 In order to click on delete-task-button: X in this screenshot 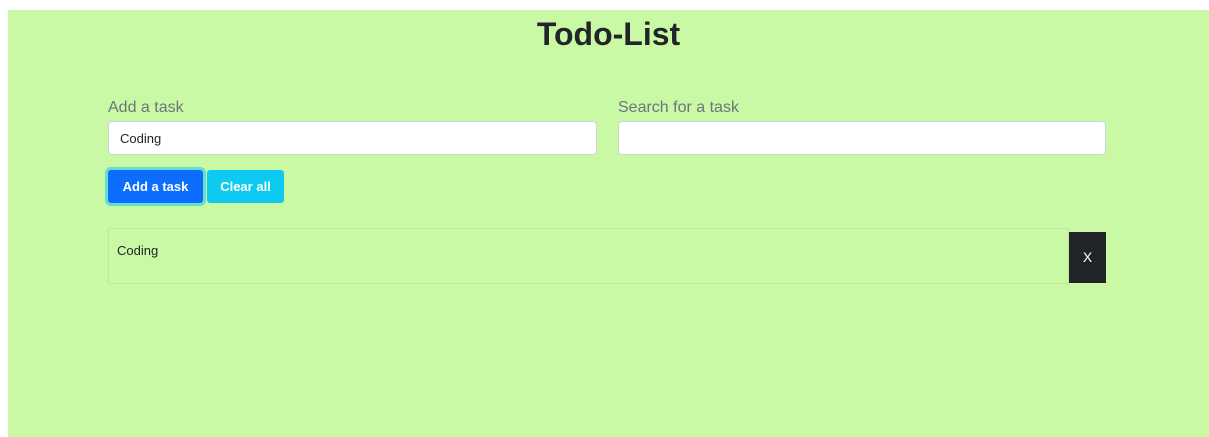, I will do `click(1087, 257)`.